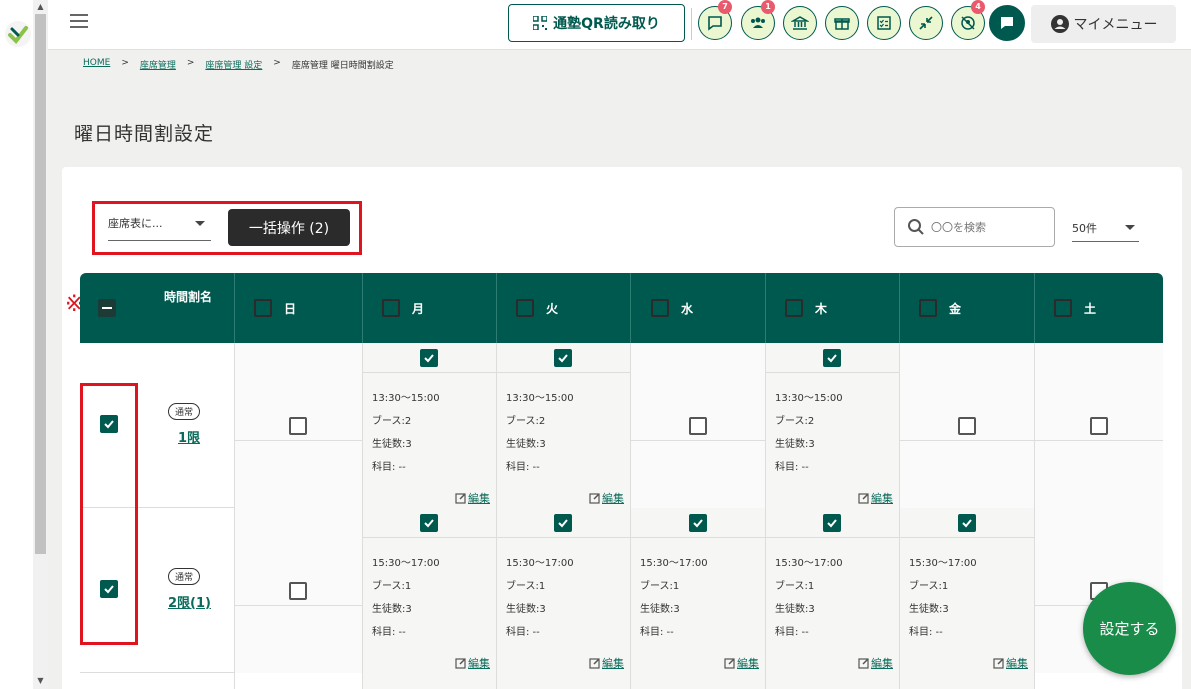 The height and width of the screenshot is (689, 1191). Describe the element at coordinates (832, 590) in the screenshot. I see `timetable-cell-thu: 15:30〜17:00 ブース:1 生徒数:3 科目: -- 編集` at that location.